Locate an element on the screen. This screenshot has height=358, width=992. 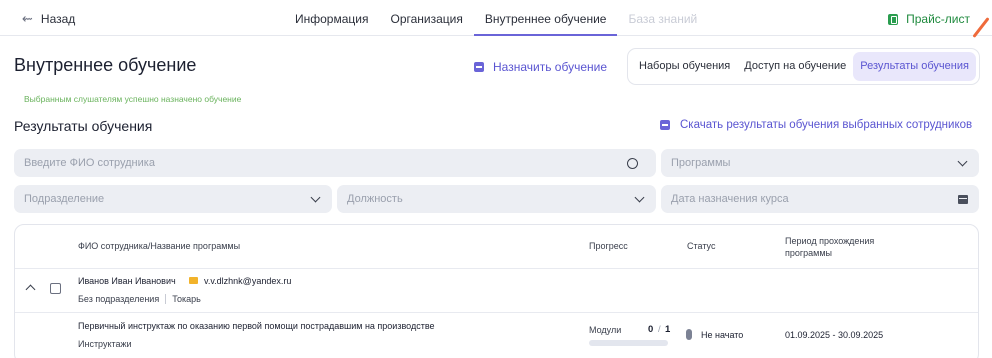
tab-knowledge-base: База знаний is located at coordinates (662, 18).